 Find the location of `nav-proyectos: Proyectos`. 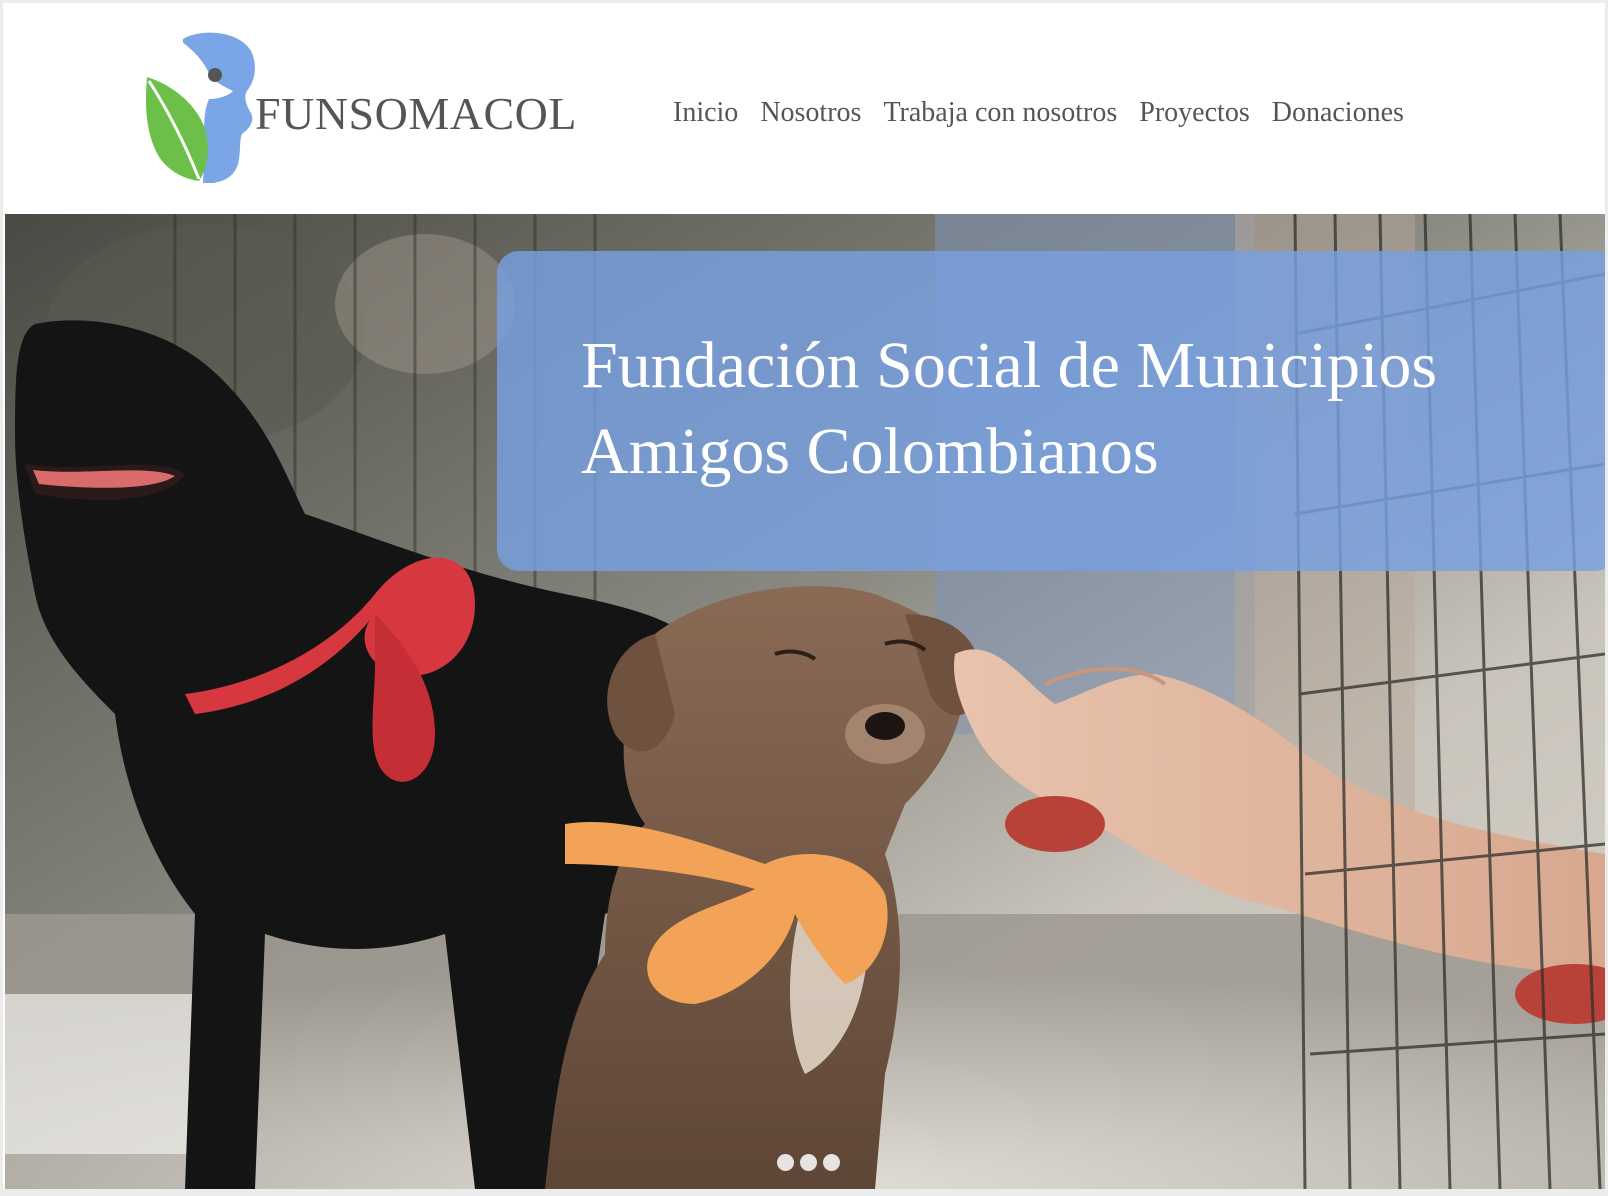

nav-proyectos: Proyectos is located at coordinates (1194, 113).